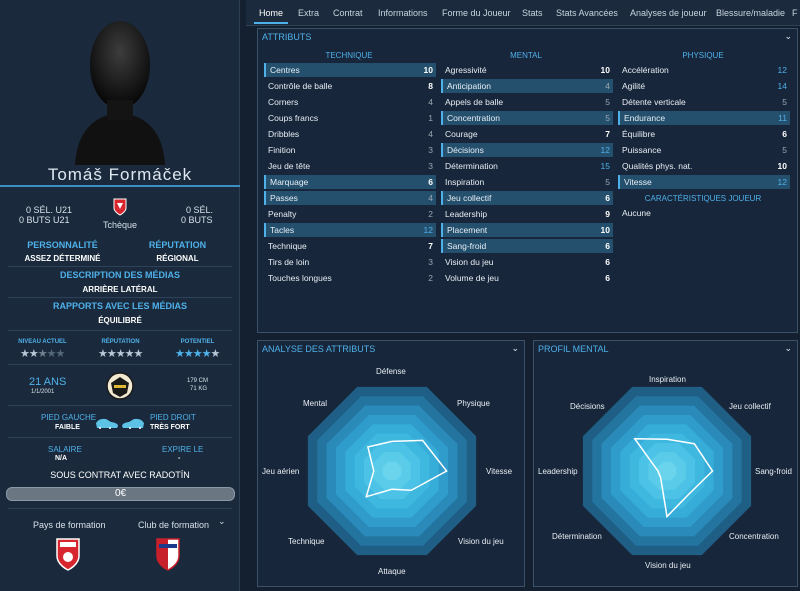  Describe the element at coordinates (605, 166) in the screenshot. I see `attribute-value: 15` at that location.